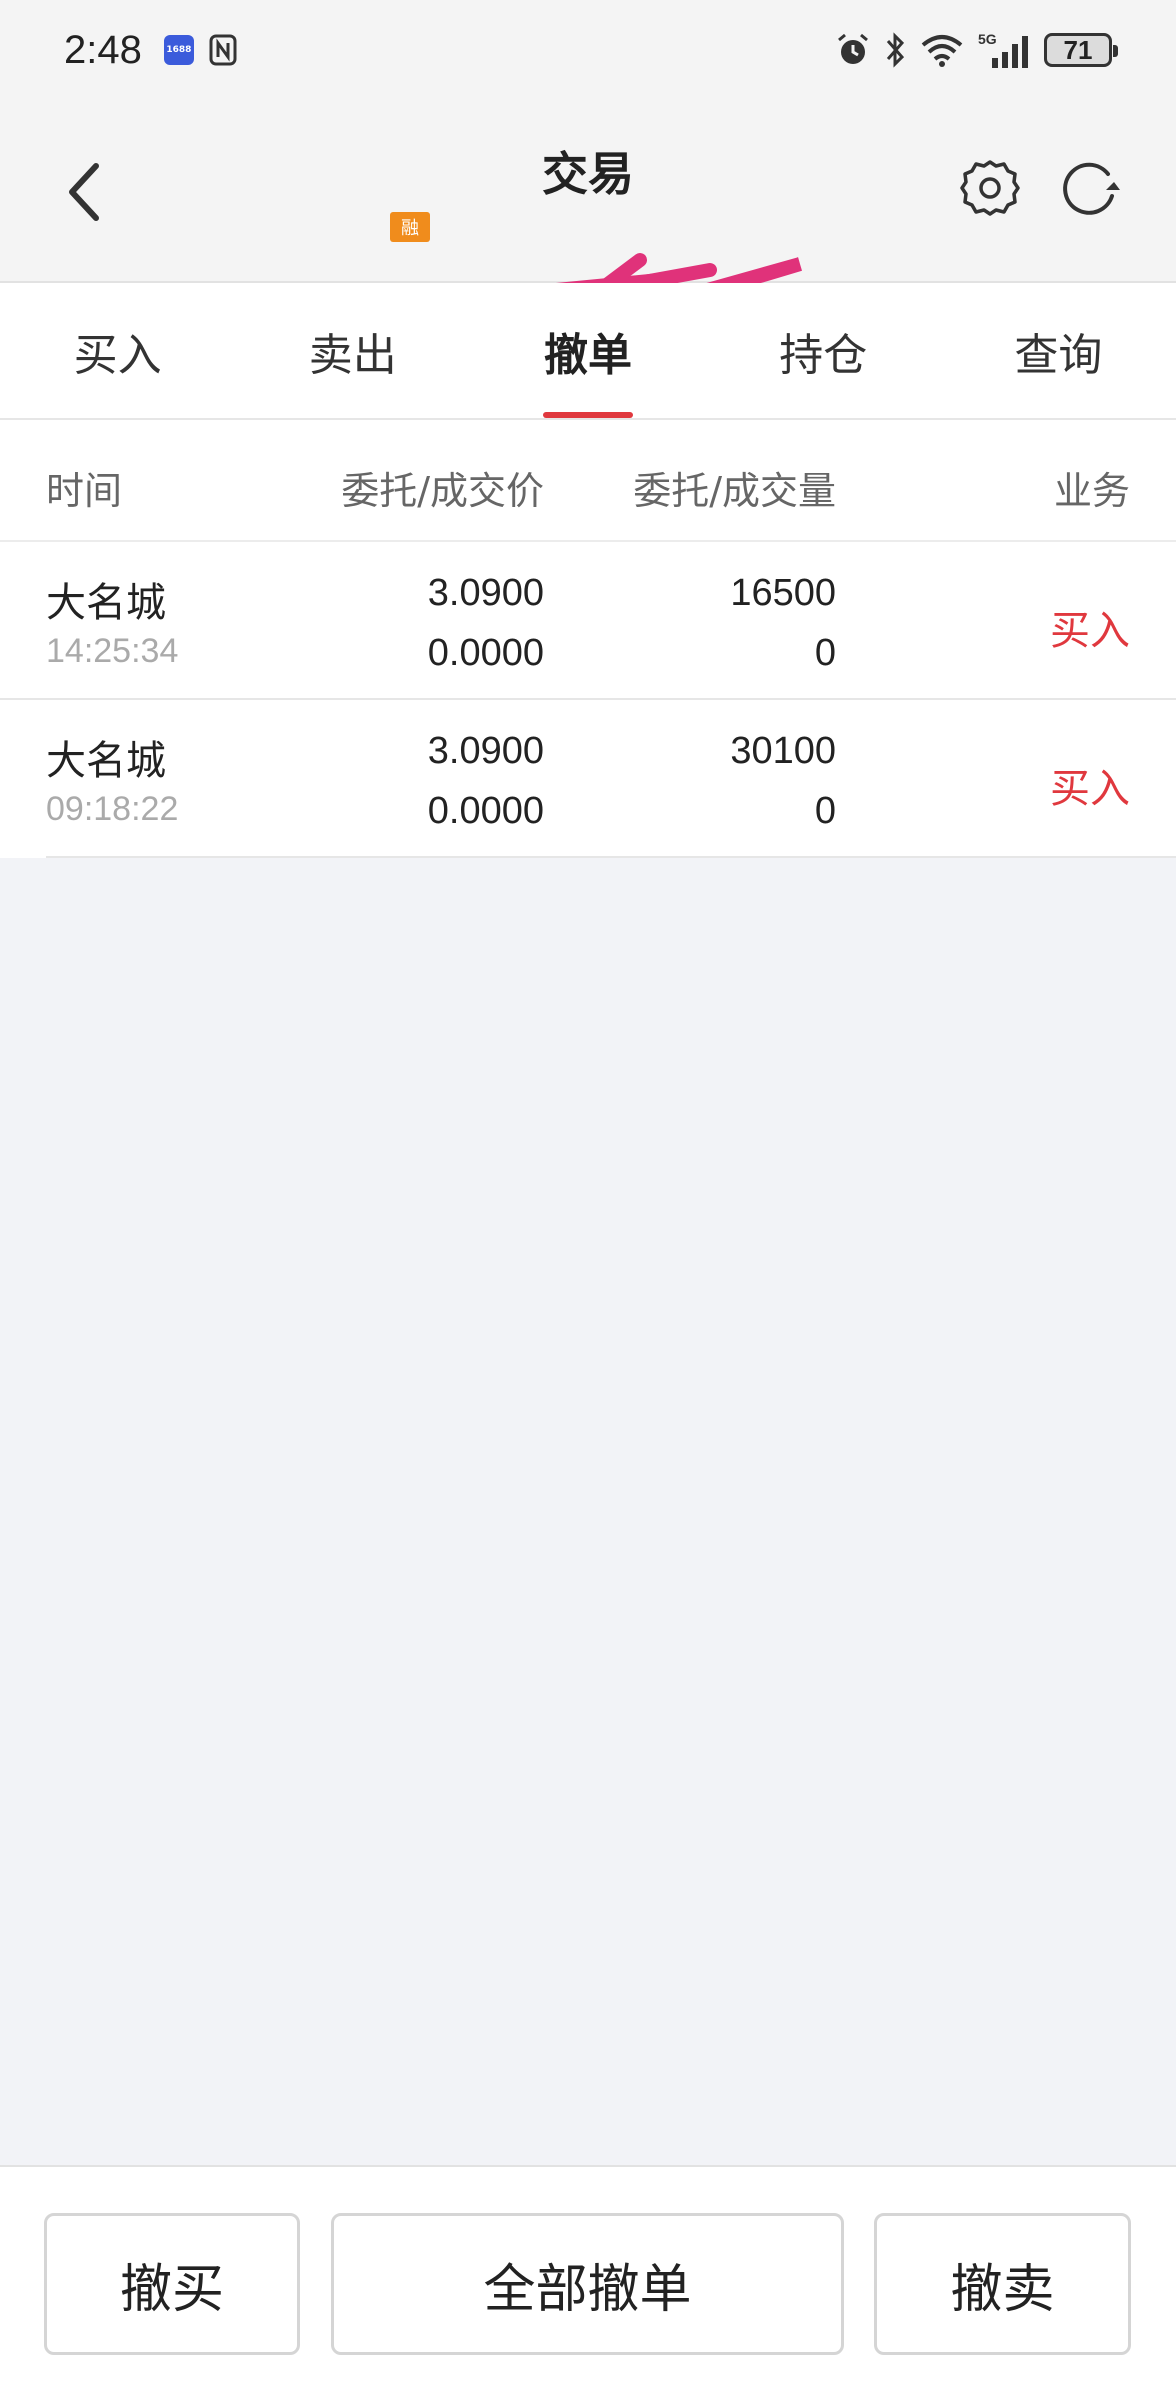  I want to click on bluetooth-icon, so click(895, 50).